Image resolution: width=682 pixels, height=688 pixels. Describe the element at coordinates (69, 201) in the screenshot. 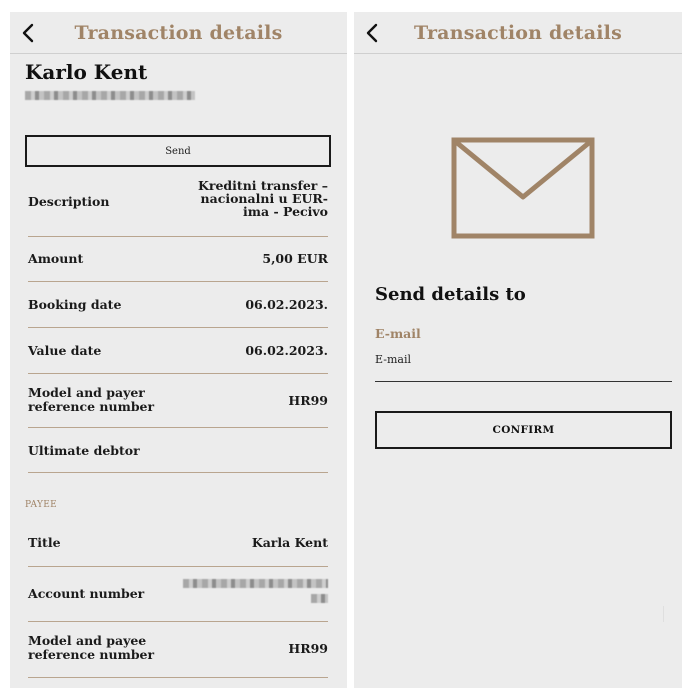

I see `row-label: Description` at that location.